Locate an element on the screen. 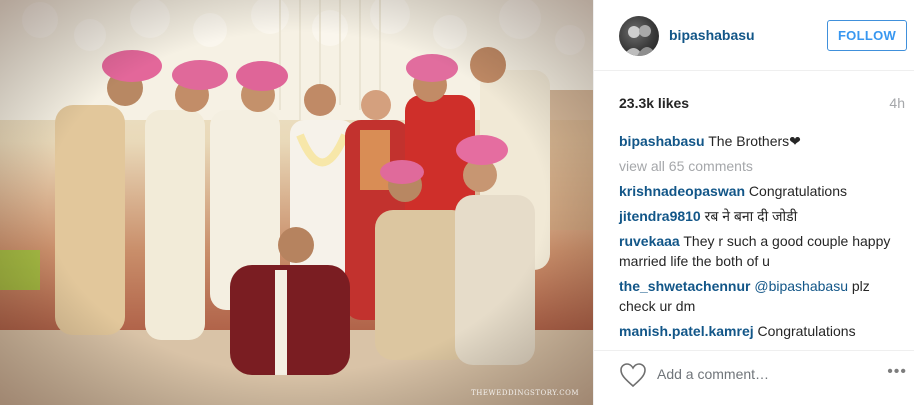 This screenshot has height=405, width=914. view-all-comments-link: view all 65 comments is located at coordinates (762, 166).